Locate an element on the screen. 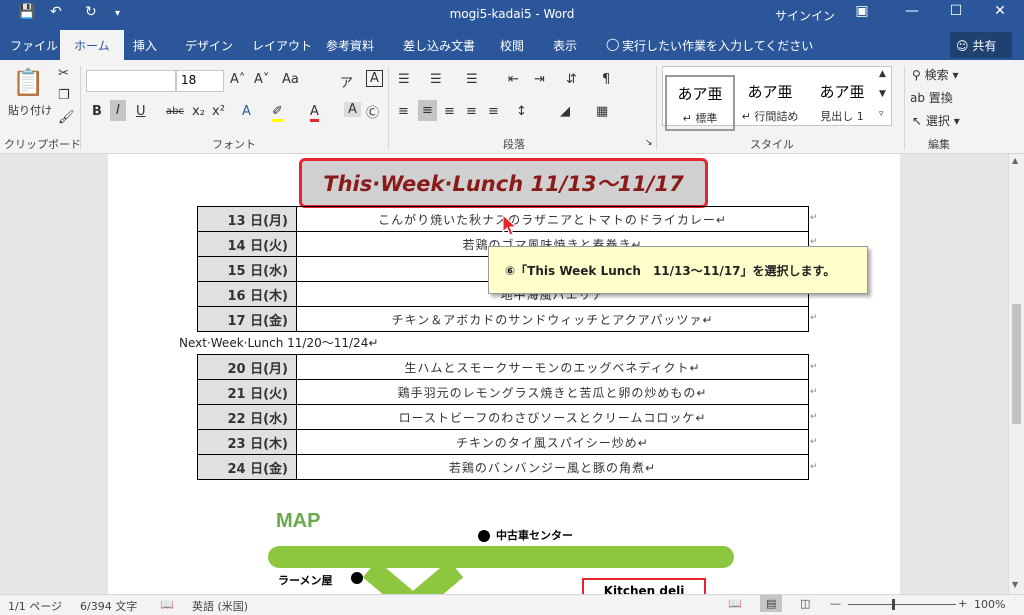 The image size is (1024, 615). next-week-heading: Next·Week·Lunch 11/20～11/24↵ is located at coordinates (278, 342).